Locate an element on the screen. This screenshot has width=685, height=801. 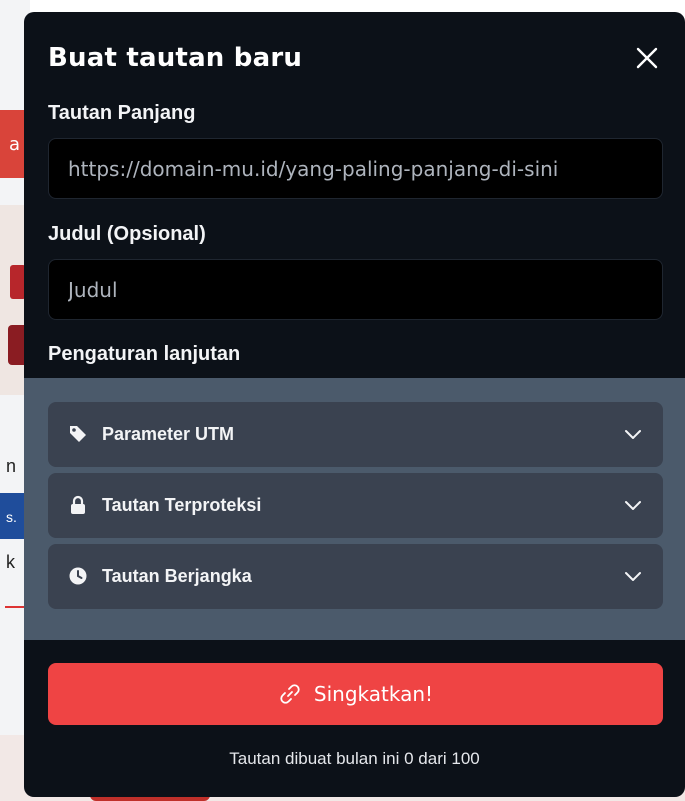
background-link is located at coordinates (15, 599).